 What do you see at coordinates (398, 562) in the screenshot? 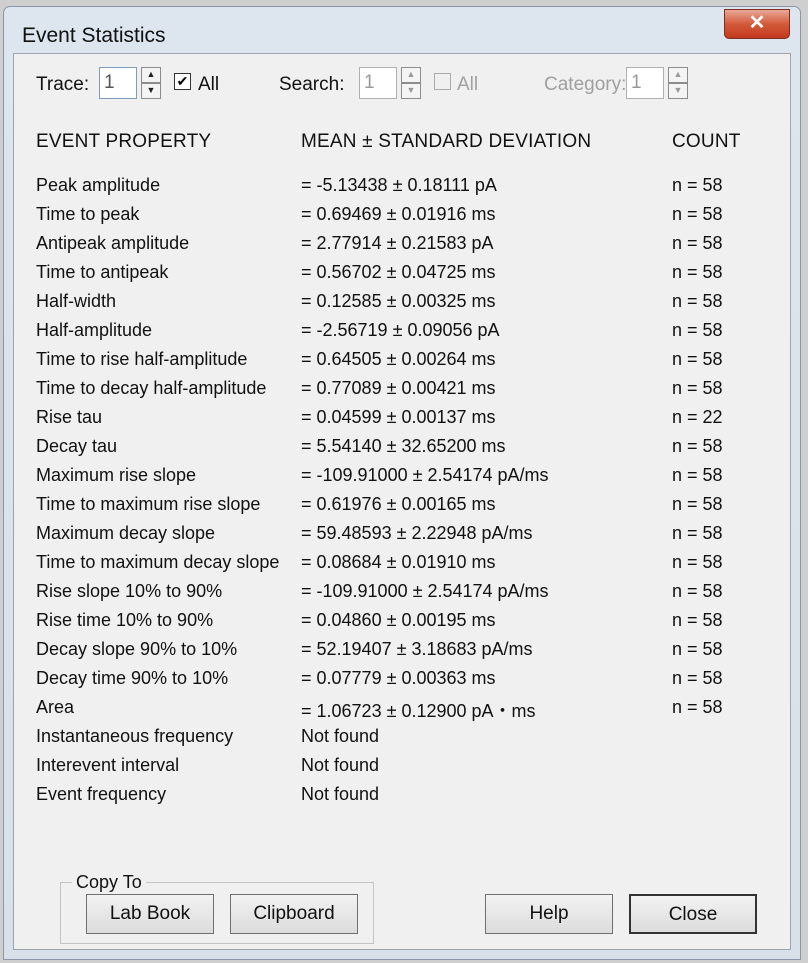
I see `row-mean-sd: = 0.08684 ± 0.01910 ms` at bounding box center [398, 562].